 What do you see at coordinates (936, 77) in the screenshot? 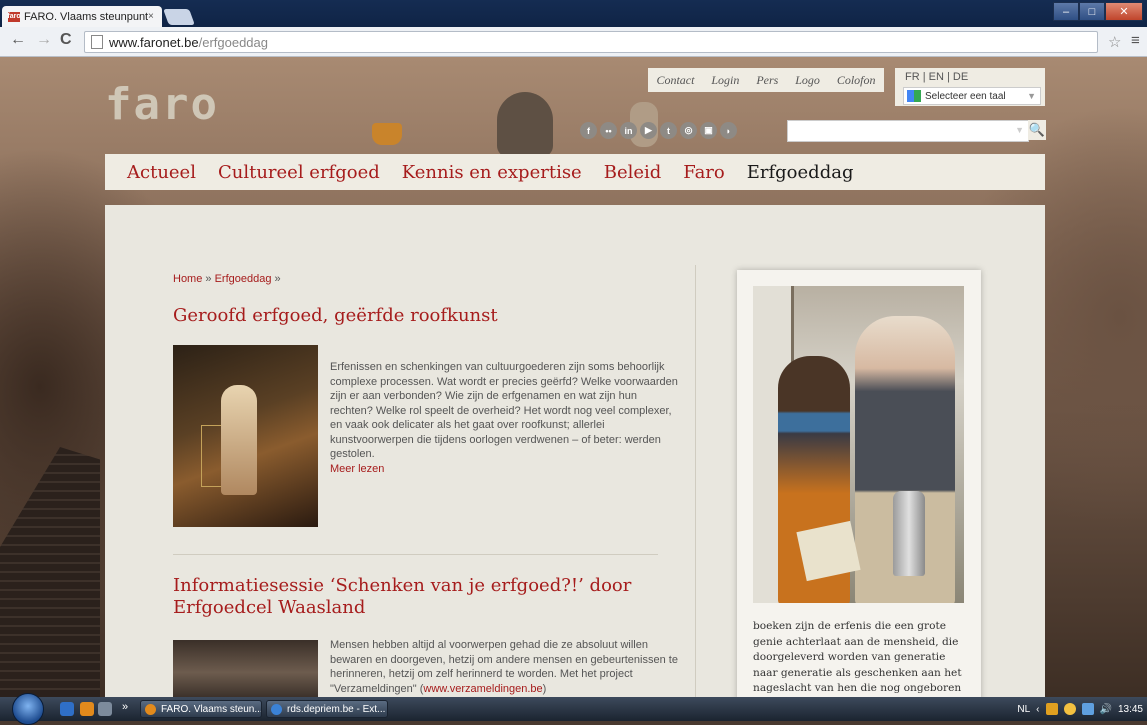
I see `language-links: FR | EN | DE` at bounding box center [936, 77].